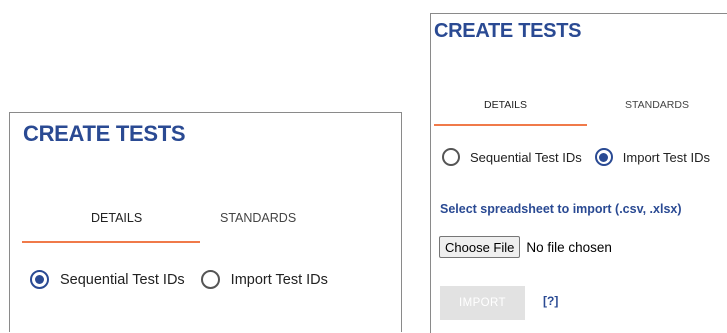 Image resolution: width=727 pixels, height=333 pixels. Describe the element at coordinates (480, 247) in the screenshot. I see `choose-file-button: Choose File` at that location.